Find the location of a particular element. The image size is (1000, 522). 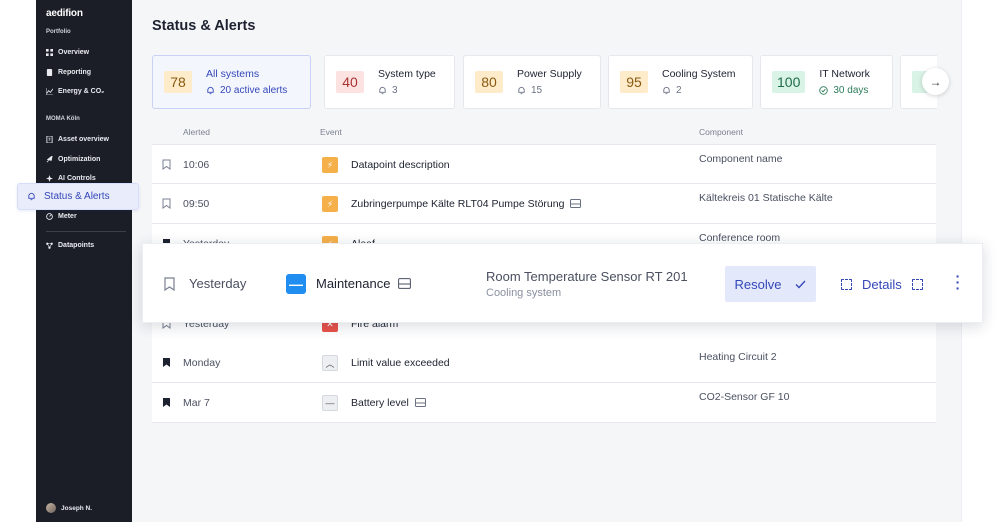

summary-card-power-supply: 80 Power Supply 15 is located at coordinates (532, 82).